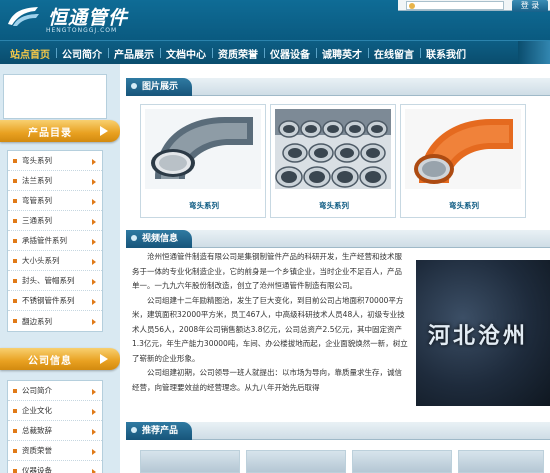 This screenshot has width=550, height=473. Describe the element at coordinates (338, 87) in the screenshot. I see `image-section-header: 图片展示` at that location.